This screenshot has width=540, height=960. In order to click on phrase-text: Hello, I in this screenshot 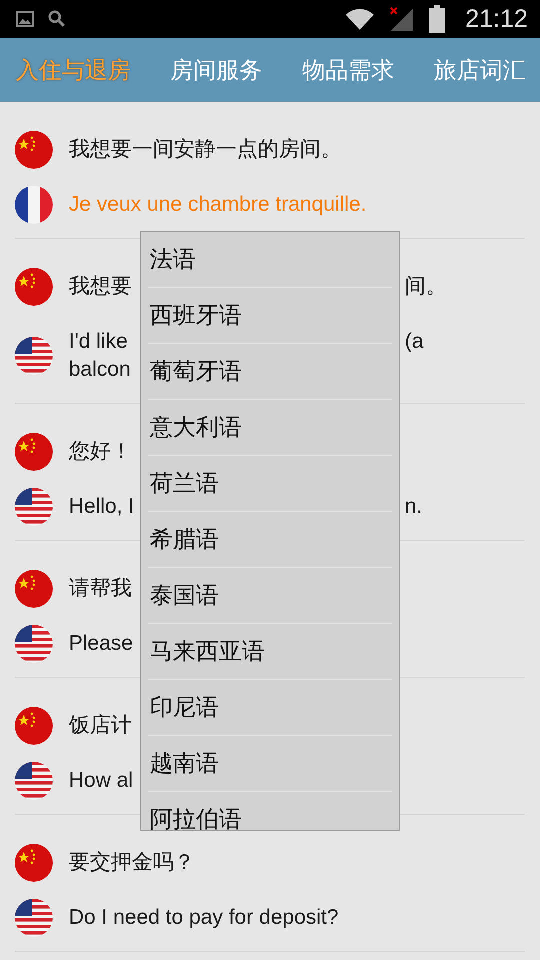, I will do `click(101, 507)`.